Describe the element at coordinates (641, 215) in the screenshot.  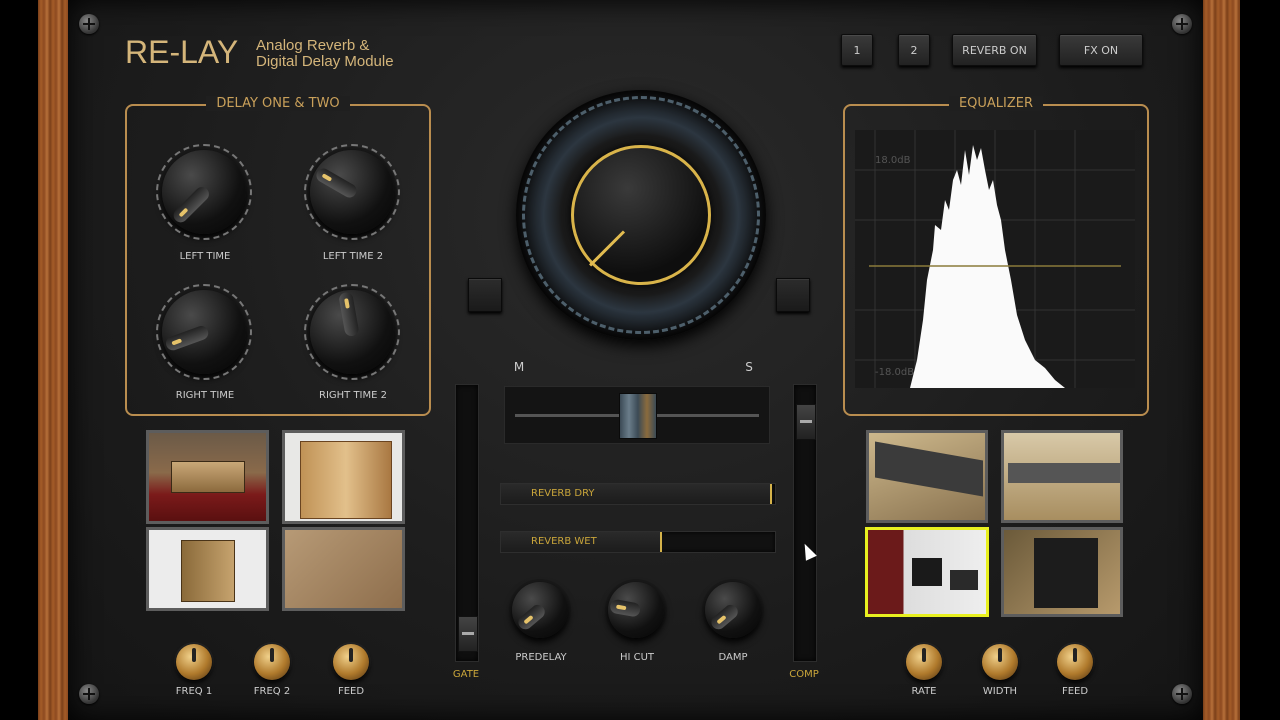
I see `main-dial` at that location.